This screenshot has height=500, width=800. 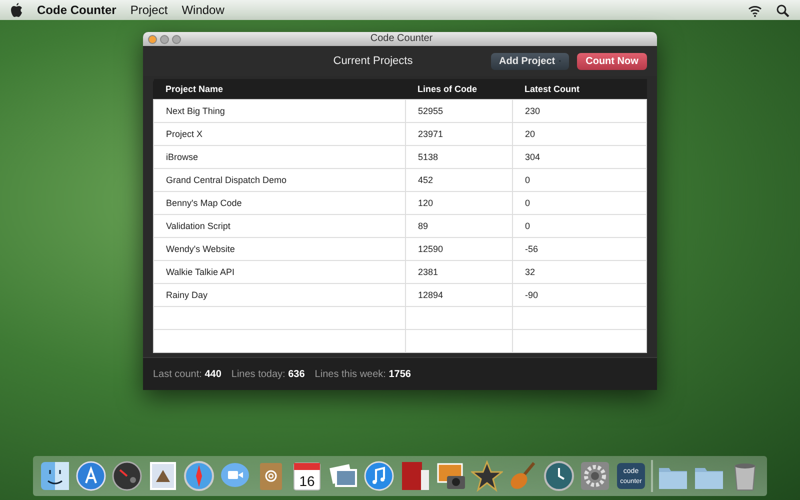 What do you see at coordinates (487, 476) in the screenshot?
I see `star-icon` at bounding box center [487, 476].